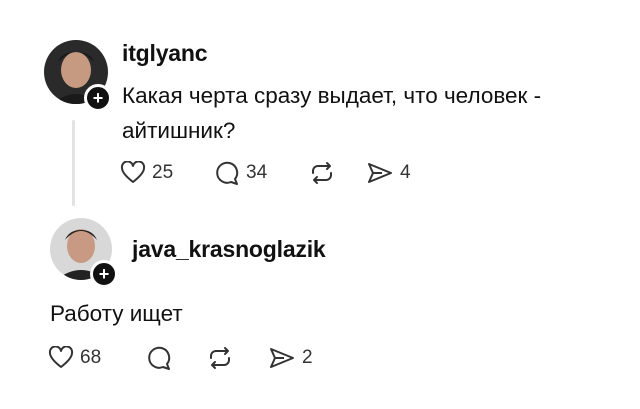 The height and width of the screenshot is (409, 640). I want to click on like-count: 25, so click(163, 172).